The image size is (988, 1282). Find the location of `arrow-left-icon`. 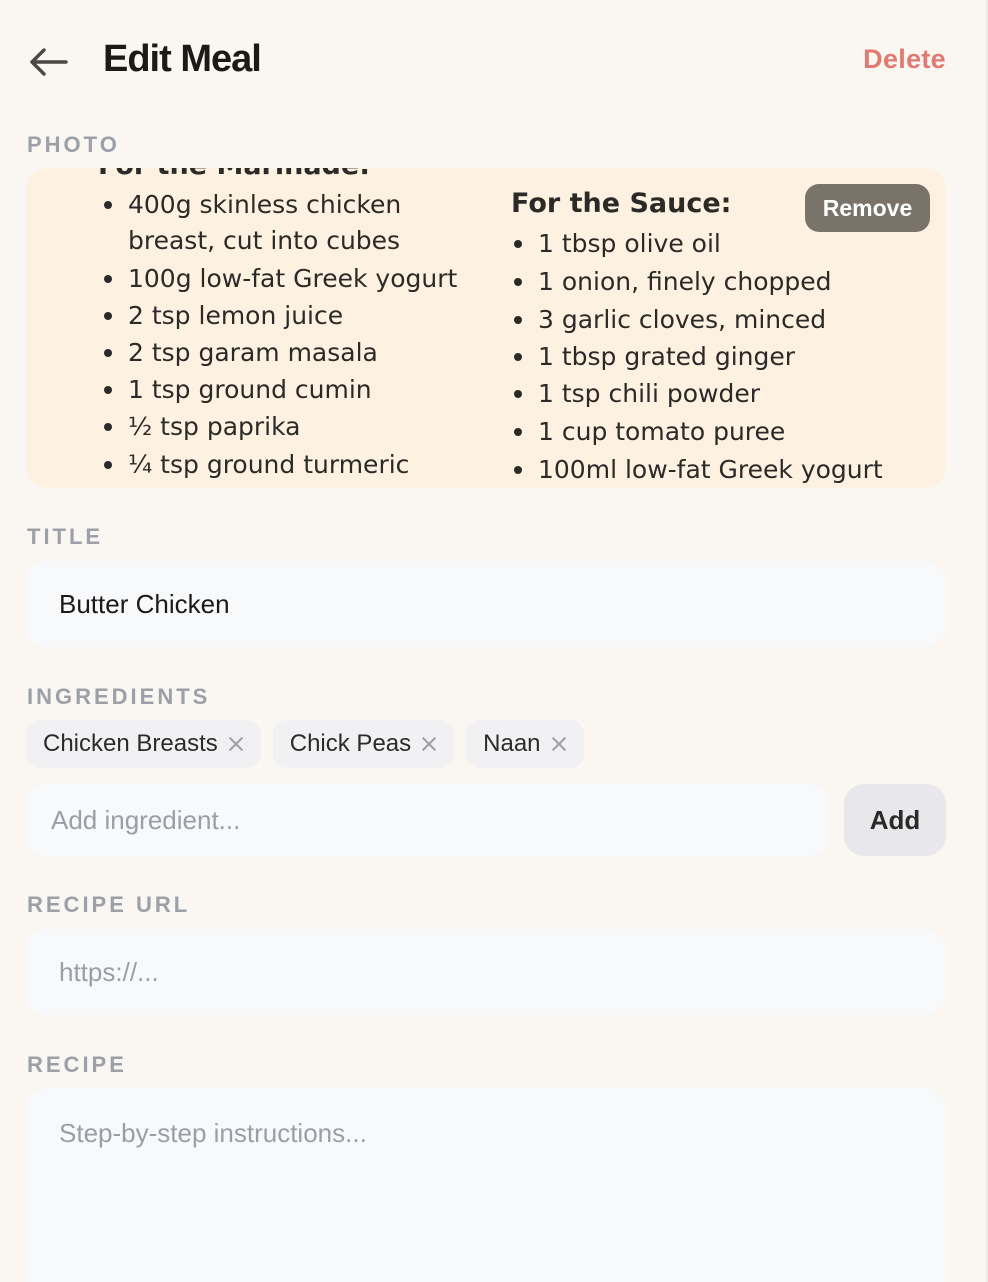

arrow-left-icon is located at coordinates (49, 62).